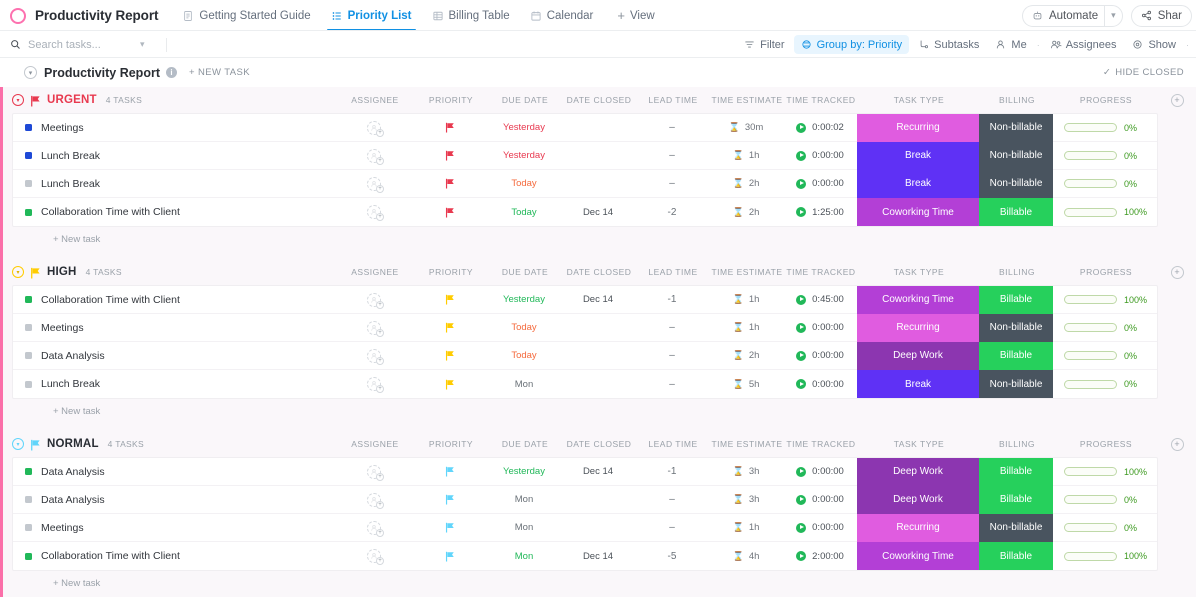 The height and width of the screenshot is (597, 1196). I want to click on billing-cell: Non-billable, so click(1016, 183).